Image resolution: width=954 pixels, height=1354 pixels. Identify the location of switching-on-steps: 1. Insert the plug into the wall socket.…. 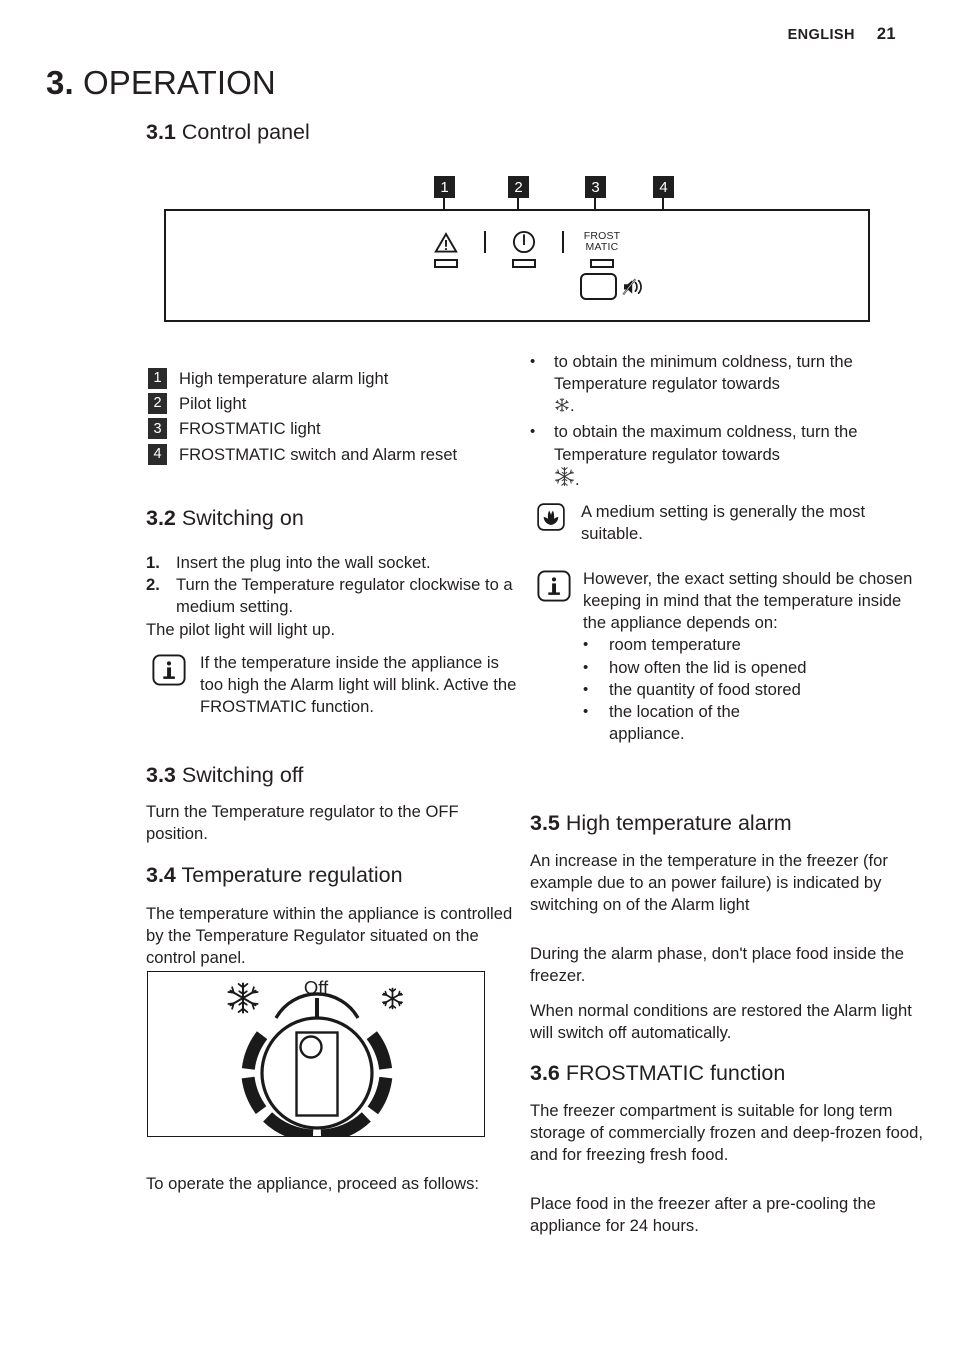
(337, 585).